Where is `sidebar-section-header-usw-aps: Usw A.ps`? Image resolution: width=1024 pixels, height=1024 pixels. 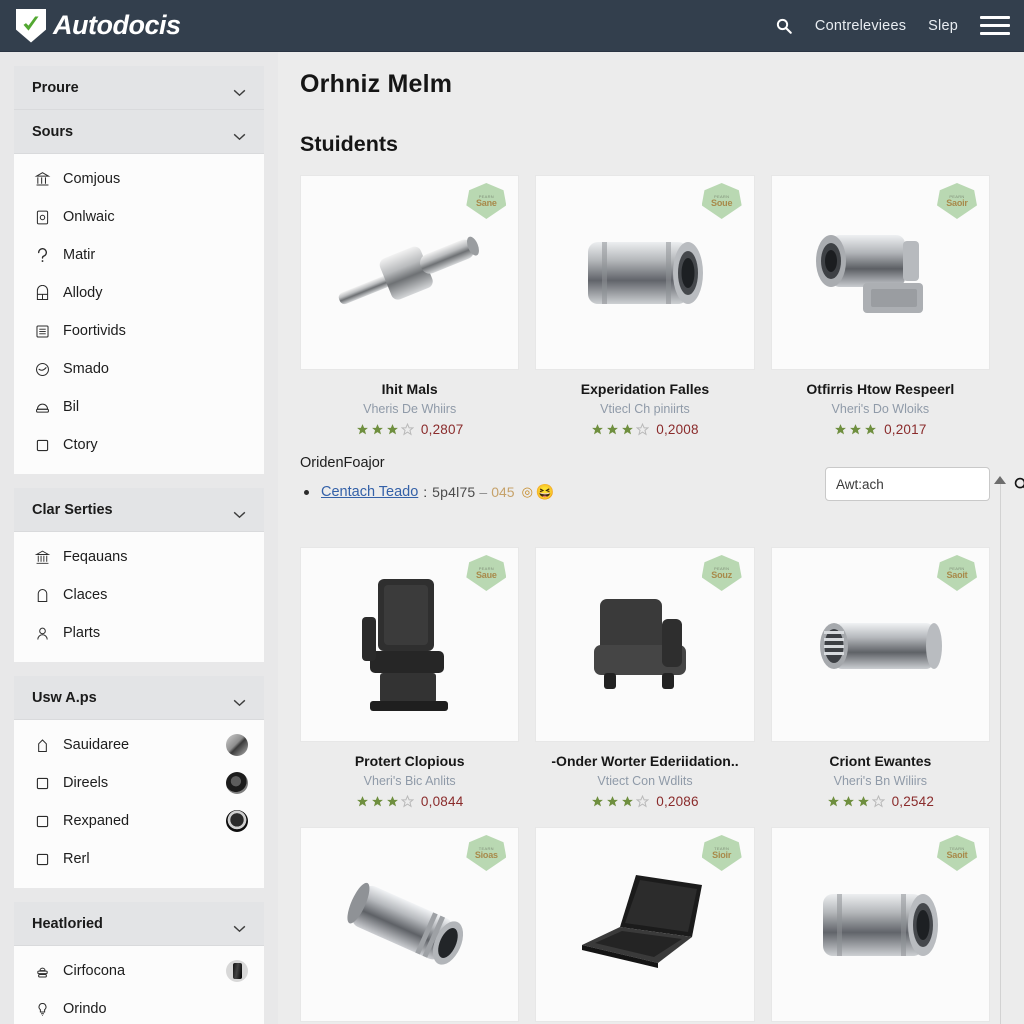 sidebar-section-header-usw-aps: Usw A.ps is located at coordinates (139, 698).